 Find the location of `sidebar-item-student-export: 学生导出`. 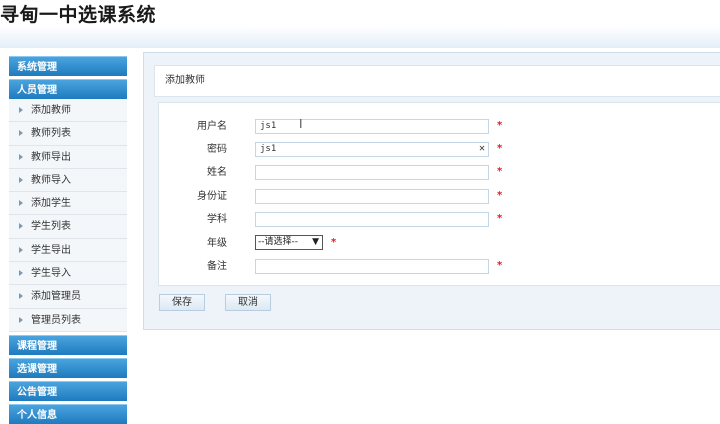

sidebar-item-student-export: 学生导出 is located at coordinates (68, 251).